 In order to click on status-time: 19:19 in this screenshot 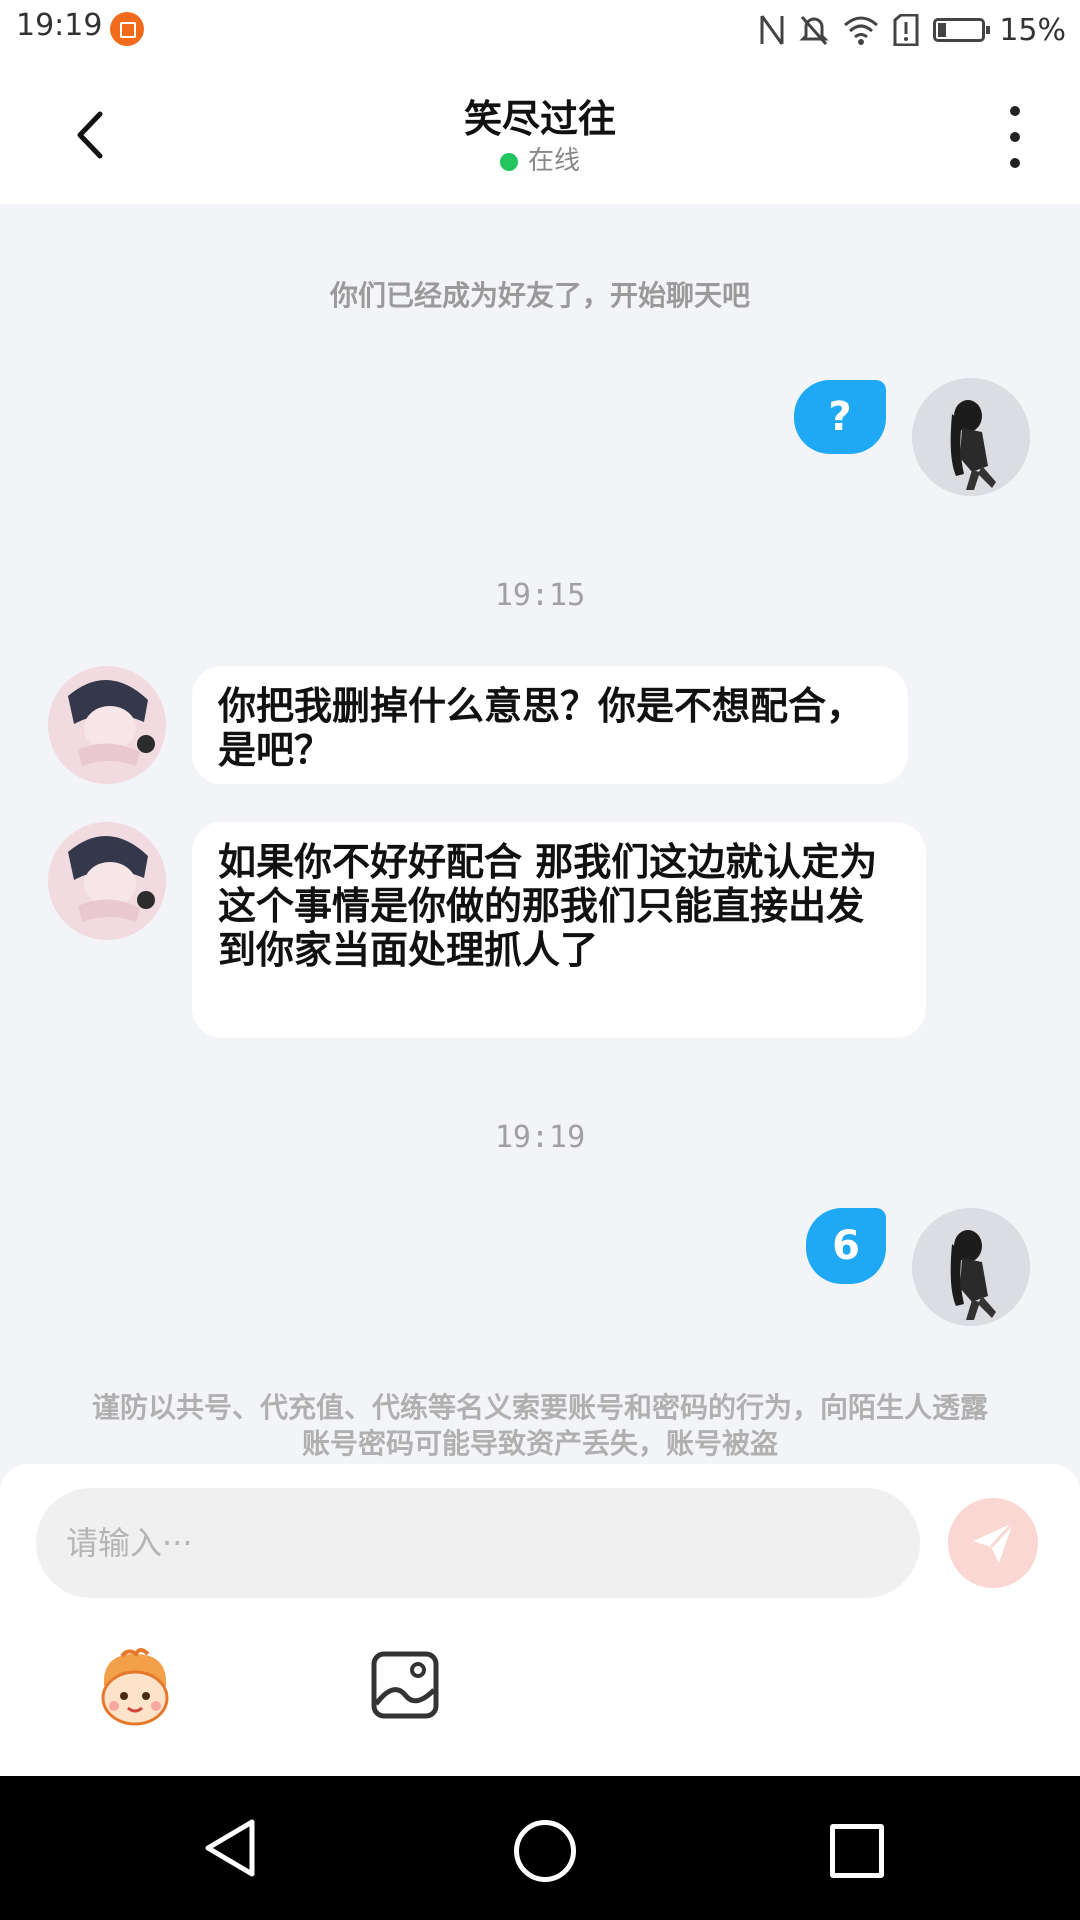, I will do `click(59, 25)`.